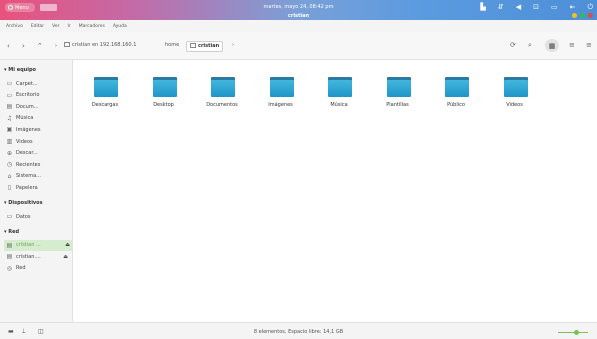 The height and width of the screenshot is (339, 597). What do you see at coordinates (100, 45) in the screenshot?
I see `path-segment-host: cristian en 192.168.160.1` at bounding box center [100, 45].